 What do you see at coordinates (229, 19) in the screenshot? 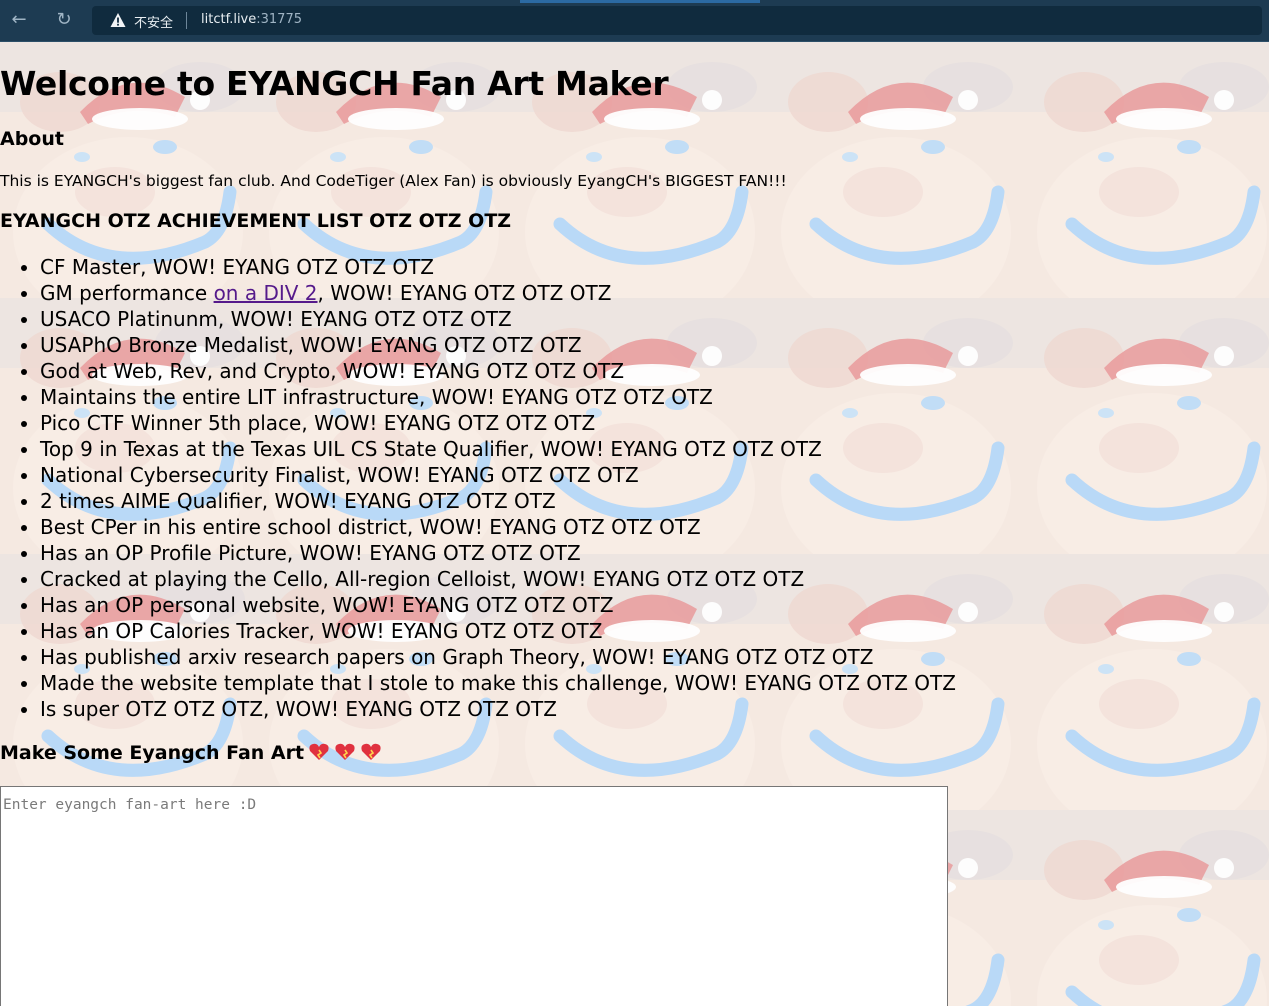
I see `url-host: litctf.live` at bounding box center [229, 19].